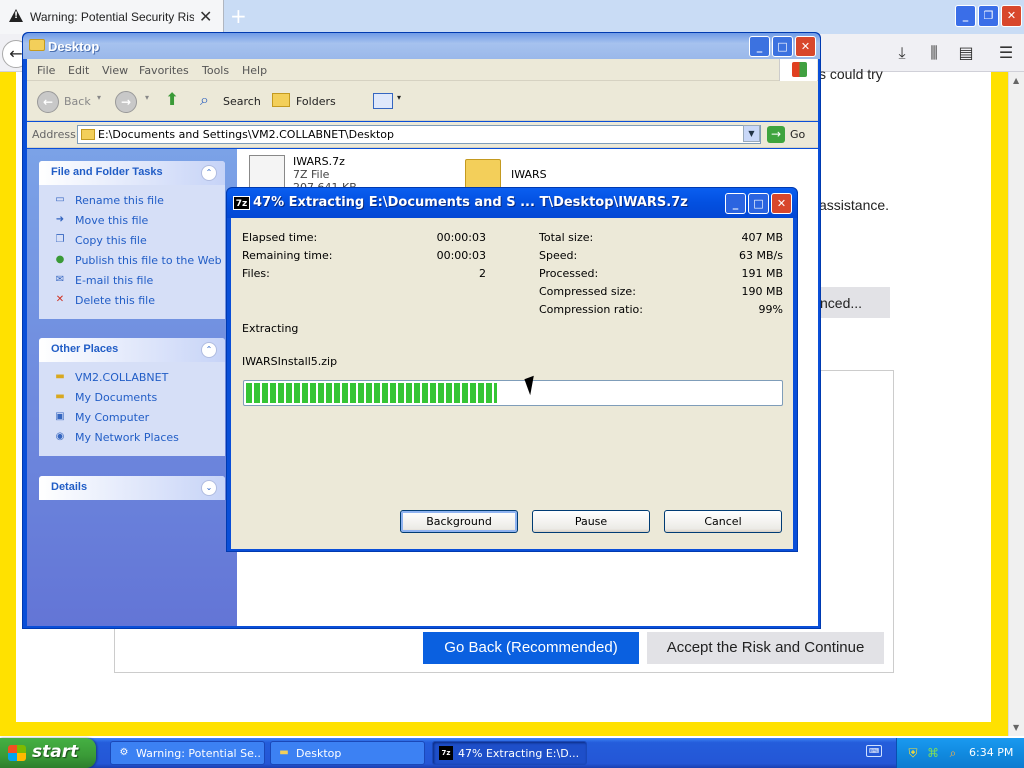 Image resolution: width=1024 pixels, height=768 pixels. I want to click on sevenzip-icon: 7z, so click(446, 753).